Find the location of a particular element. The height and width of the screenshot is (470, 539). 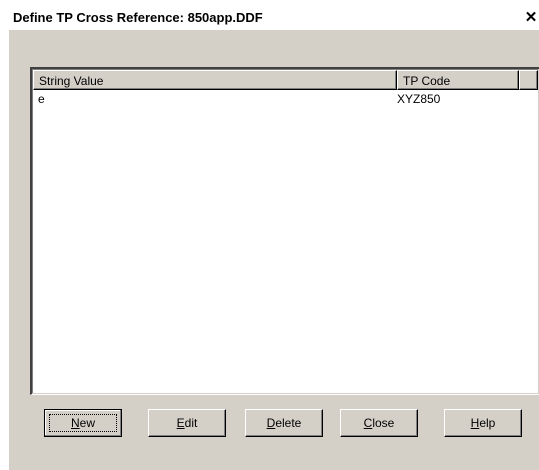

help-button: Help is located at coordinates (483, 423).